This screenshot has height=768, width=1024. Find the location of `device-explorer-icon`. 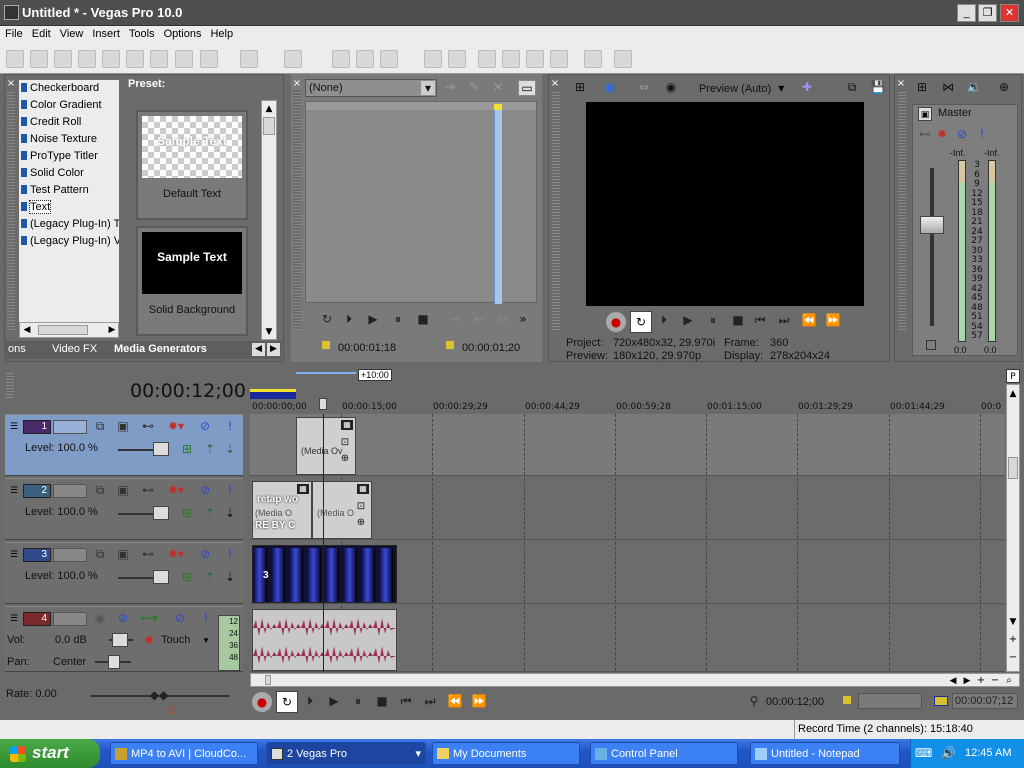

device-explorer-icon is located at coordinates (593, 59).